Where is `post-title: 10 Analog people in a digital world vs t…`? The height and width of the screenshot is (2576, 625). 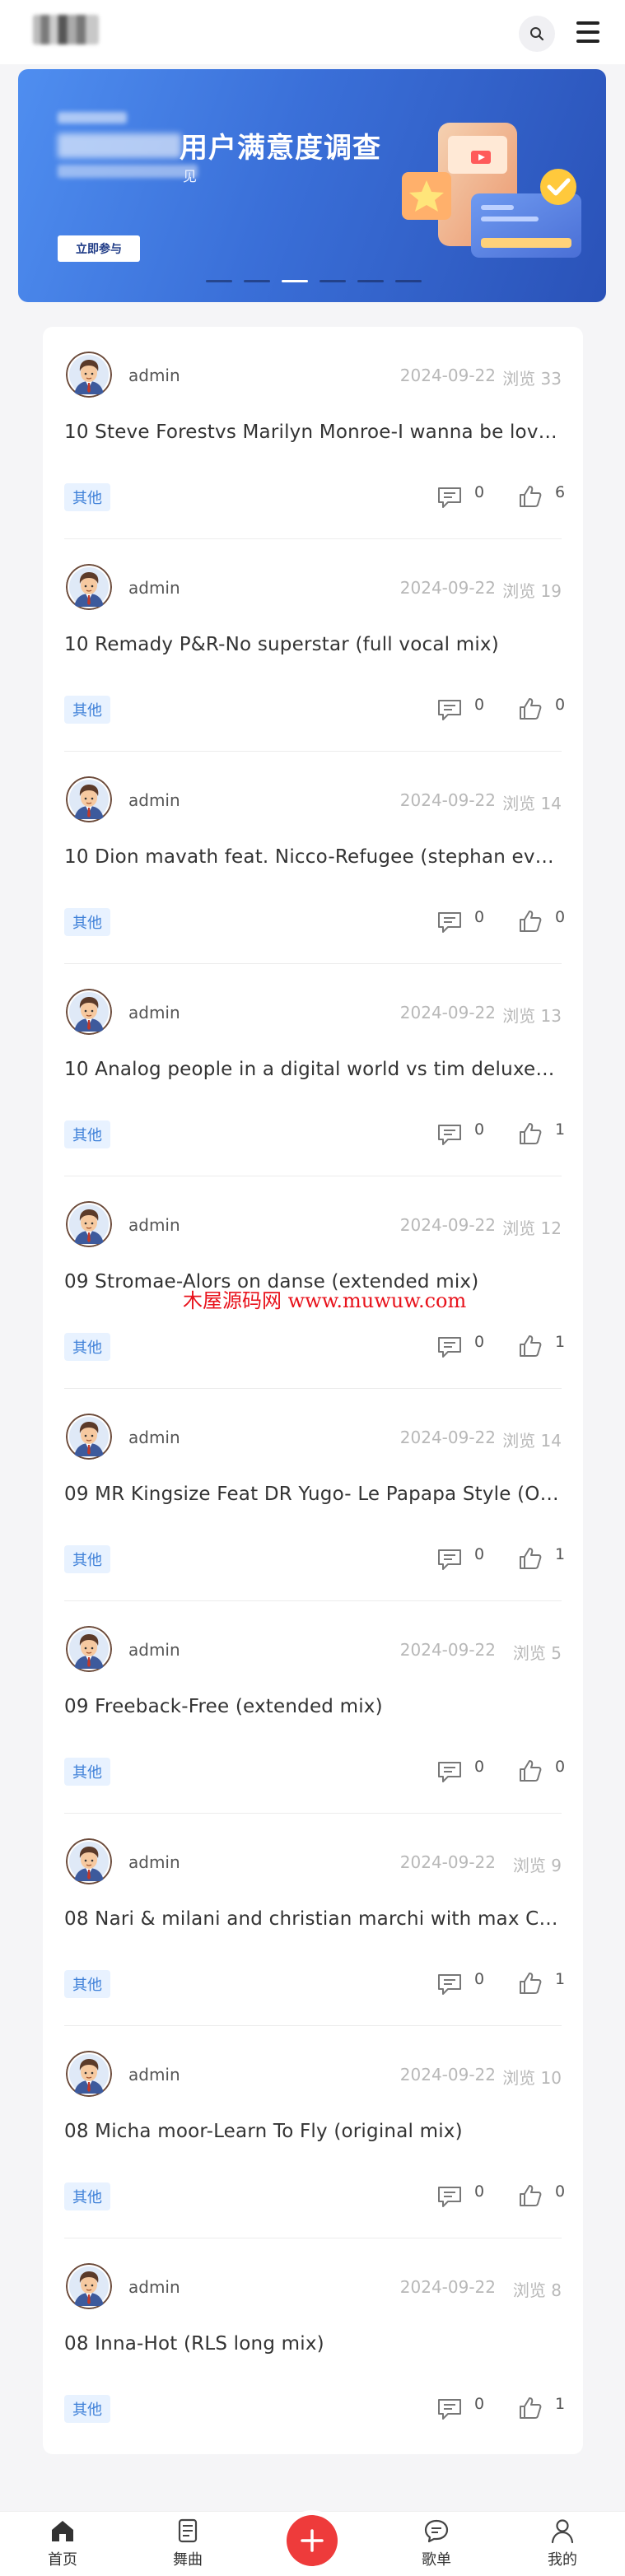
post-title: 10 Analog people in a digital world vs t… is located at coordinates (313, 1069).